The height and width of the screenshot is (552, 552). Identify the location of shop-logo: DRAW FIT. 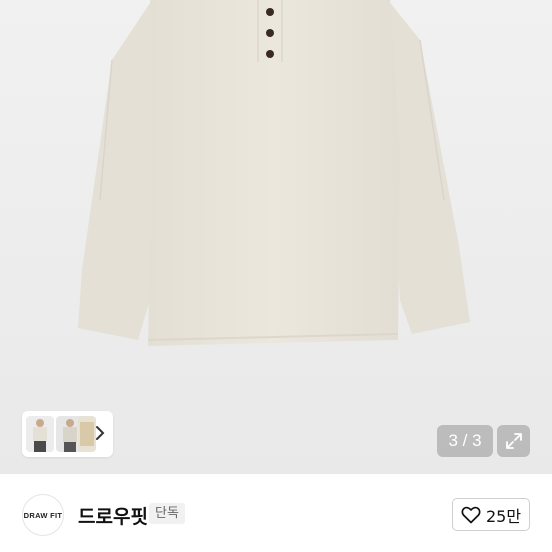
(43, 515).